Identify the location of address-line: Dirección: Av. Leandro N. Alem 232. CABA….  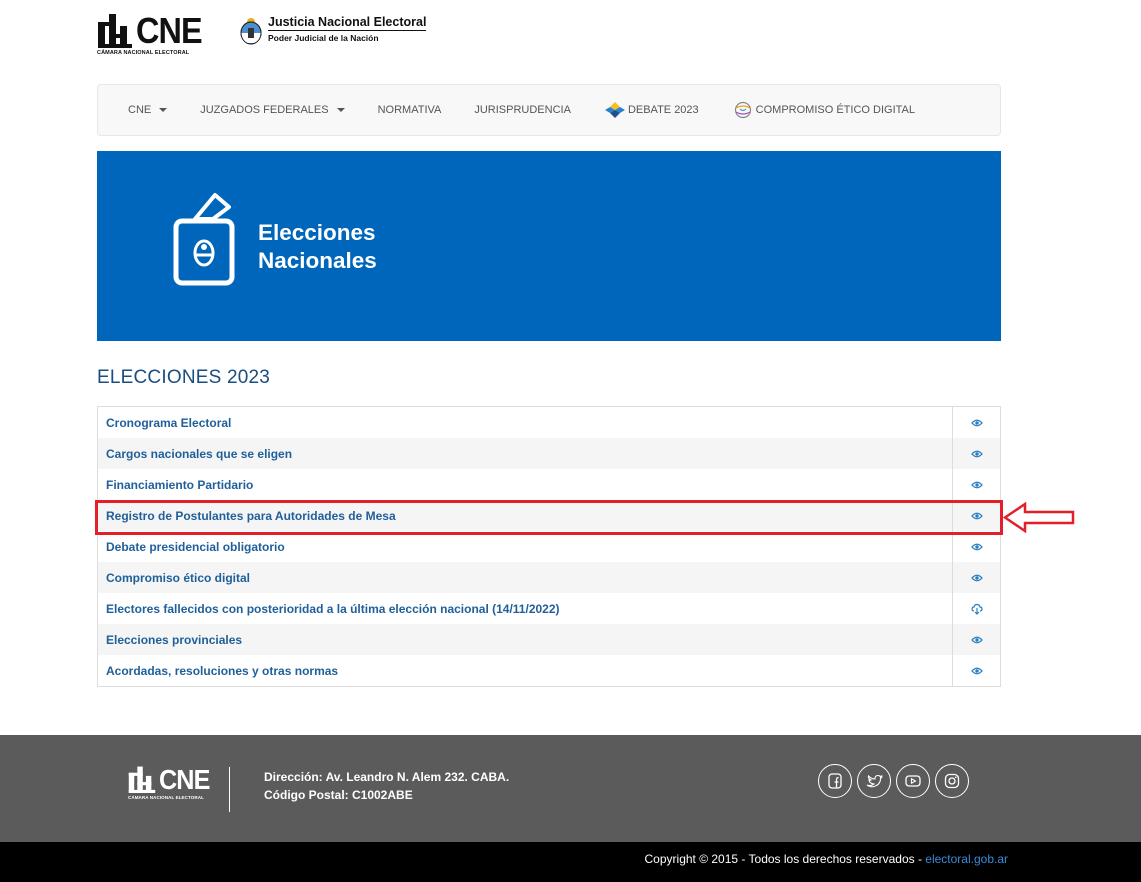
(387, 777).